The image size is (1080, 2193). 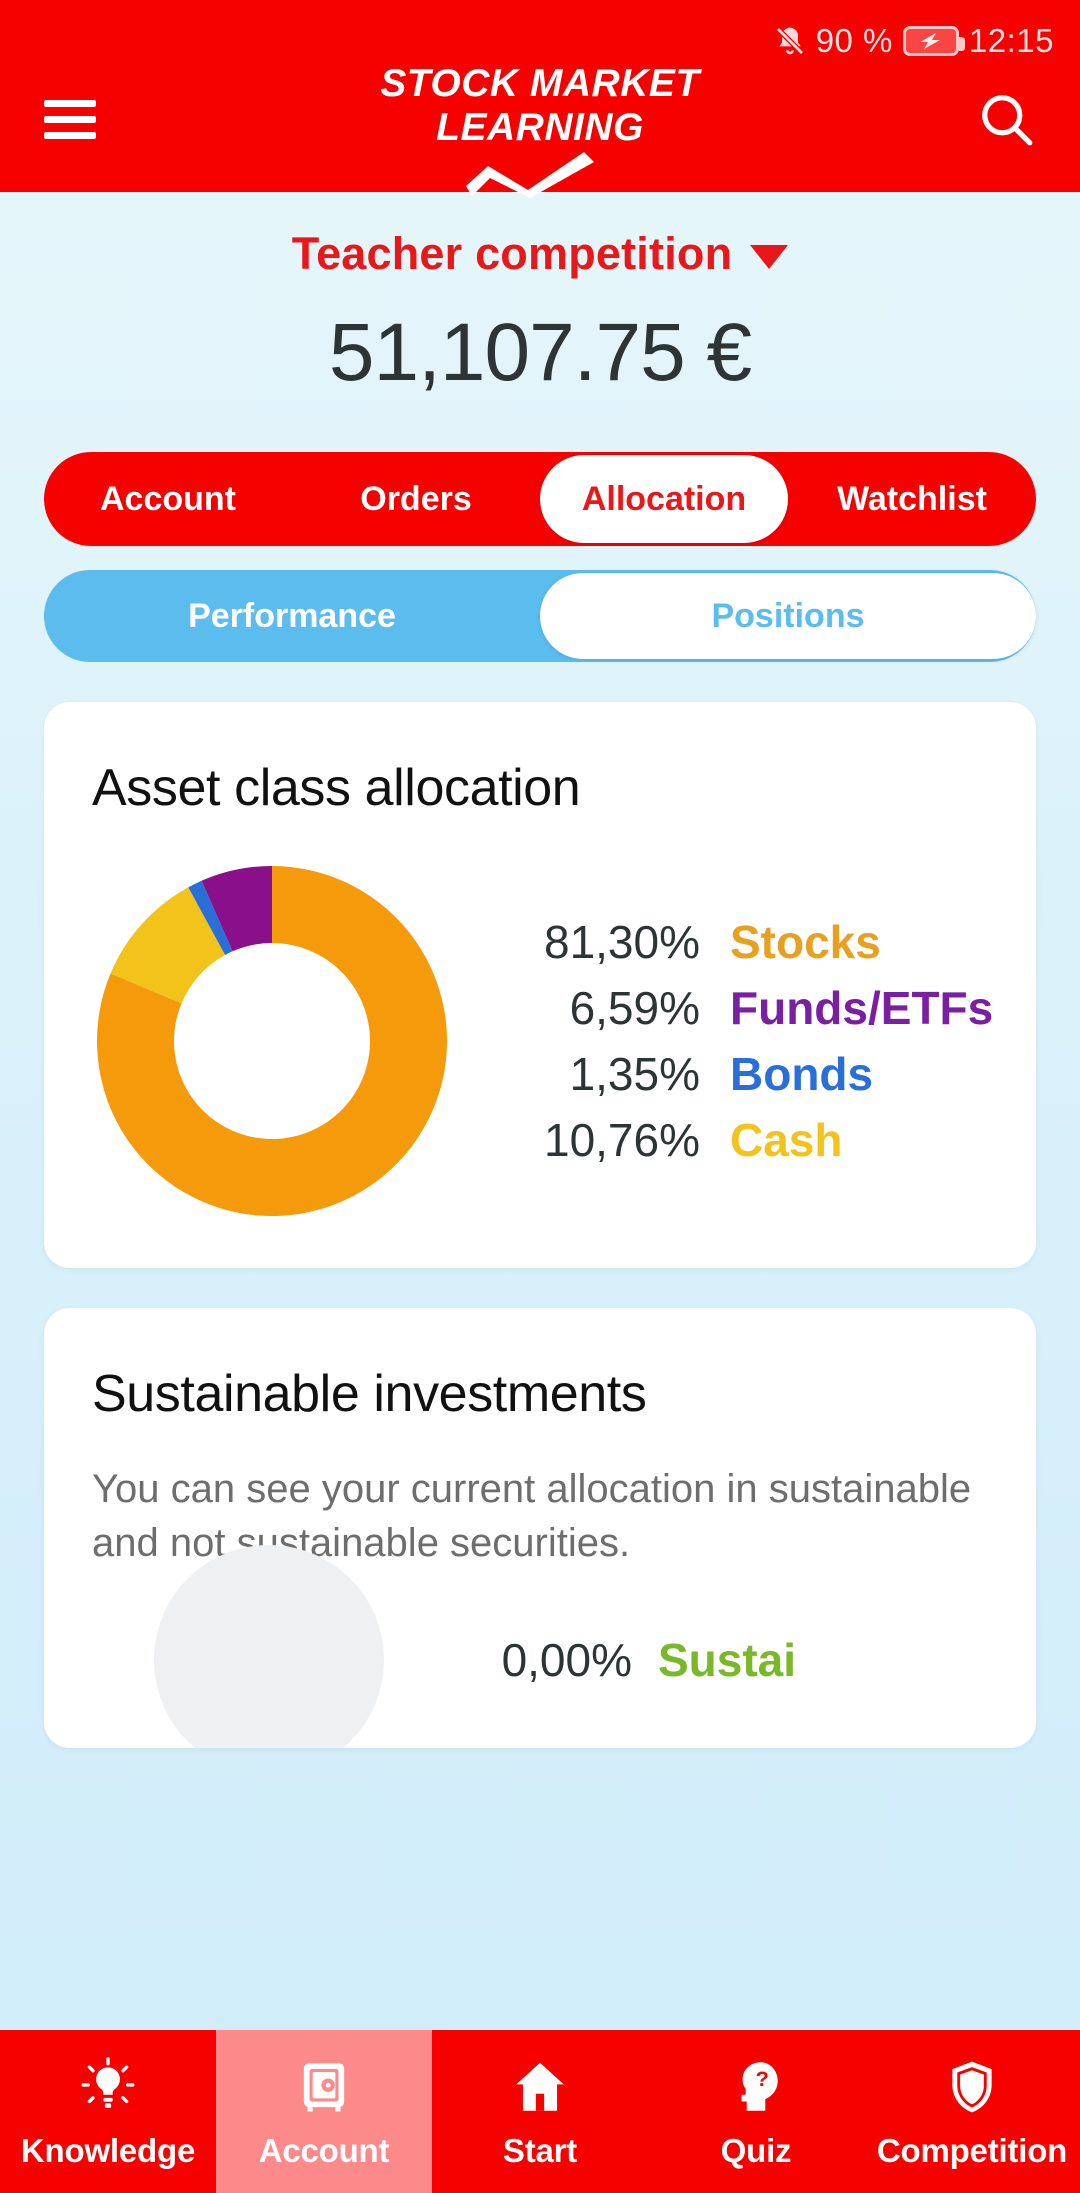 I want to click on allocation-donut-chart, so click(x=272, y=1041).